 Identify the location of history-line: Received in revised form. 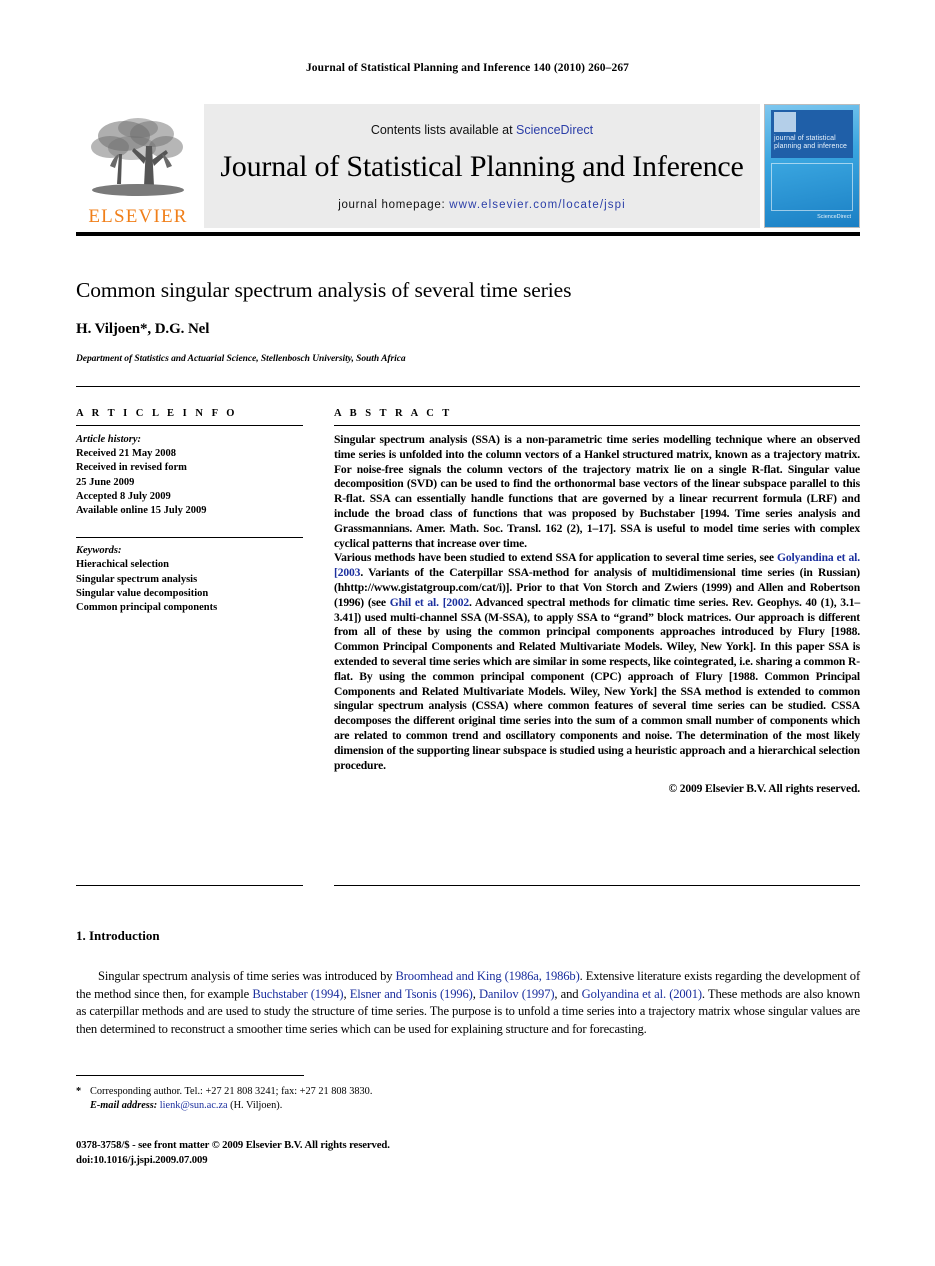
(131, 468).